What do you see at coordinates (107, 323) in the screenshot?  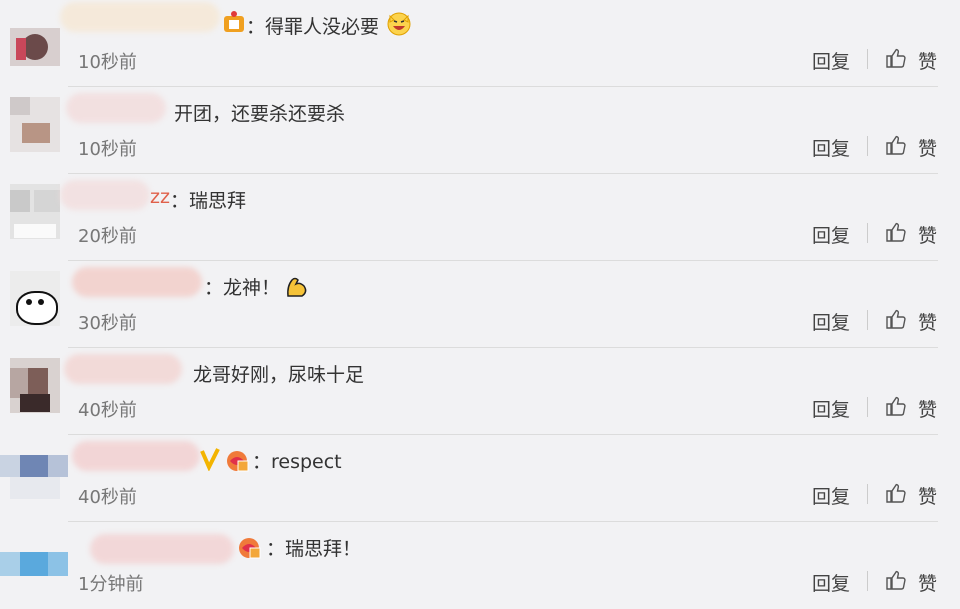 I see `timestamp: 30秒前` at bounding box center [107, 323].